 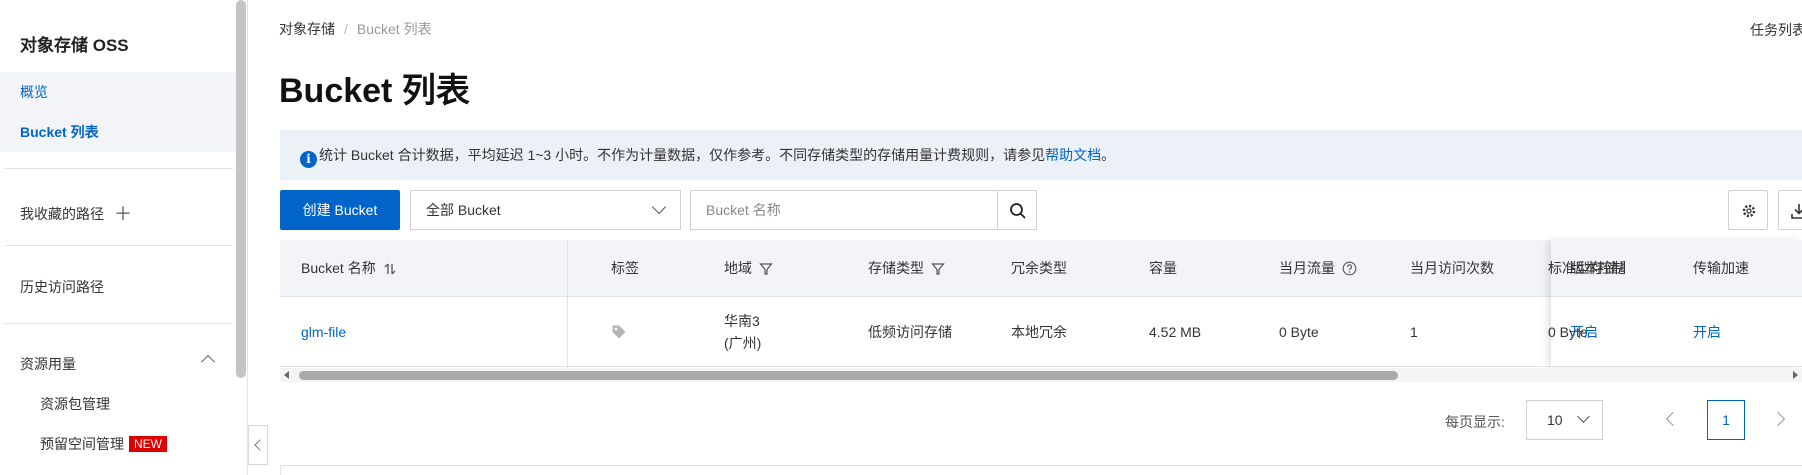 I want to click on storage-class-cell: 低频访问存储, so click(x=910, y=332).